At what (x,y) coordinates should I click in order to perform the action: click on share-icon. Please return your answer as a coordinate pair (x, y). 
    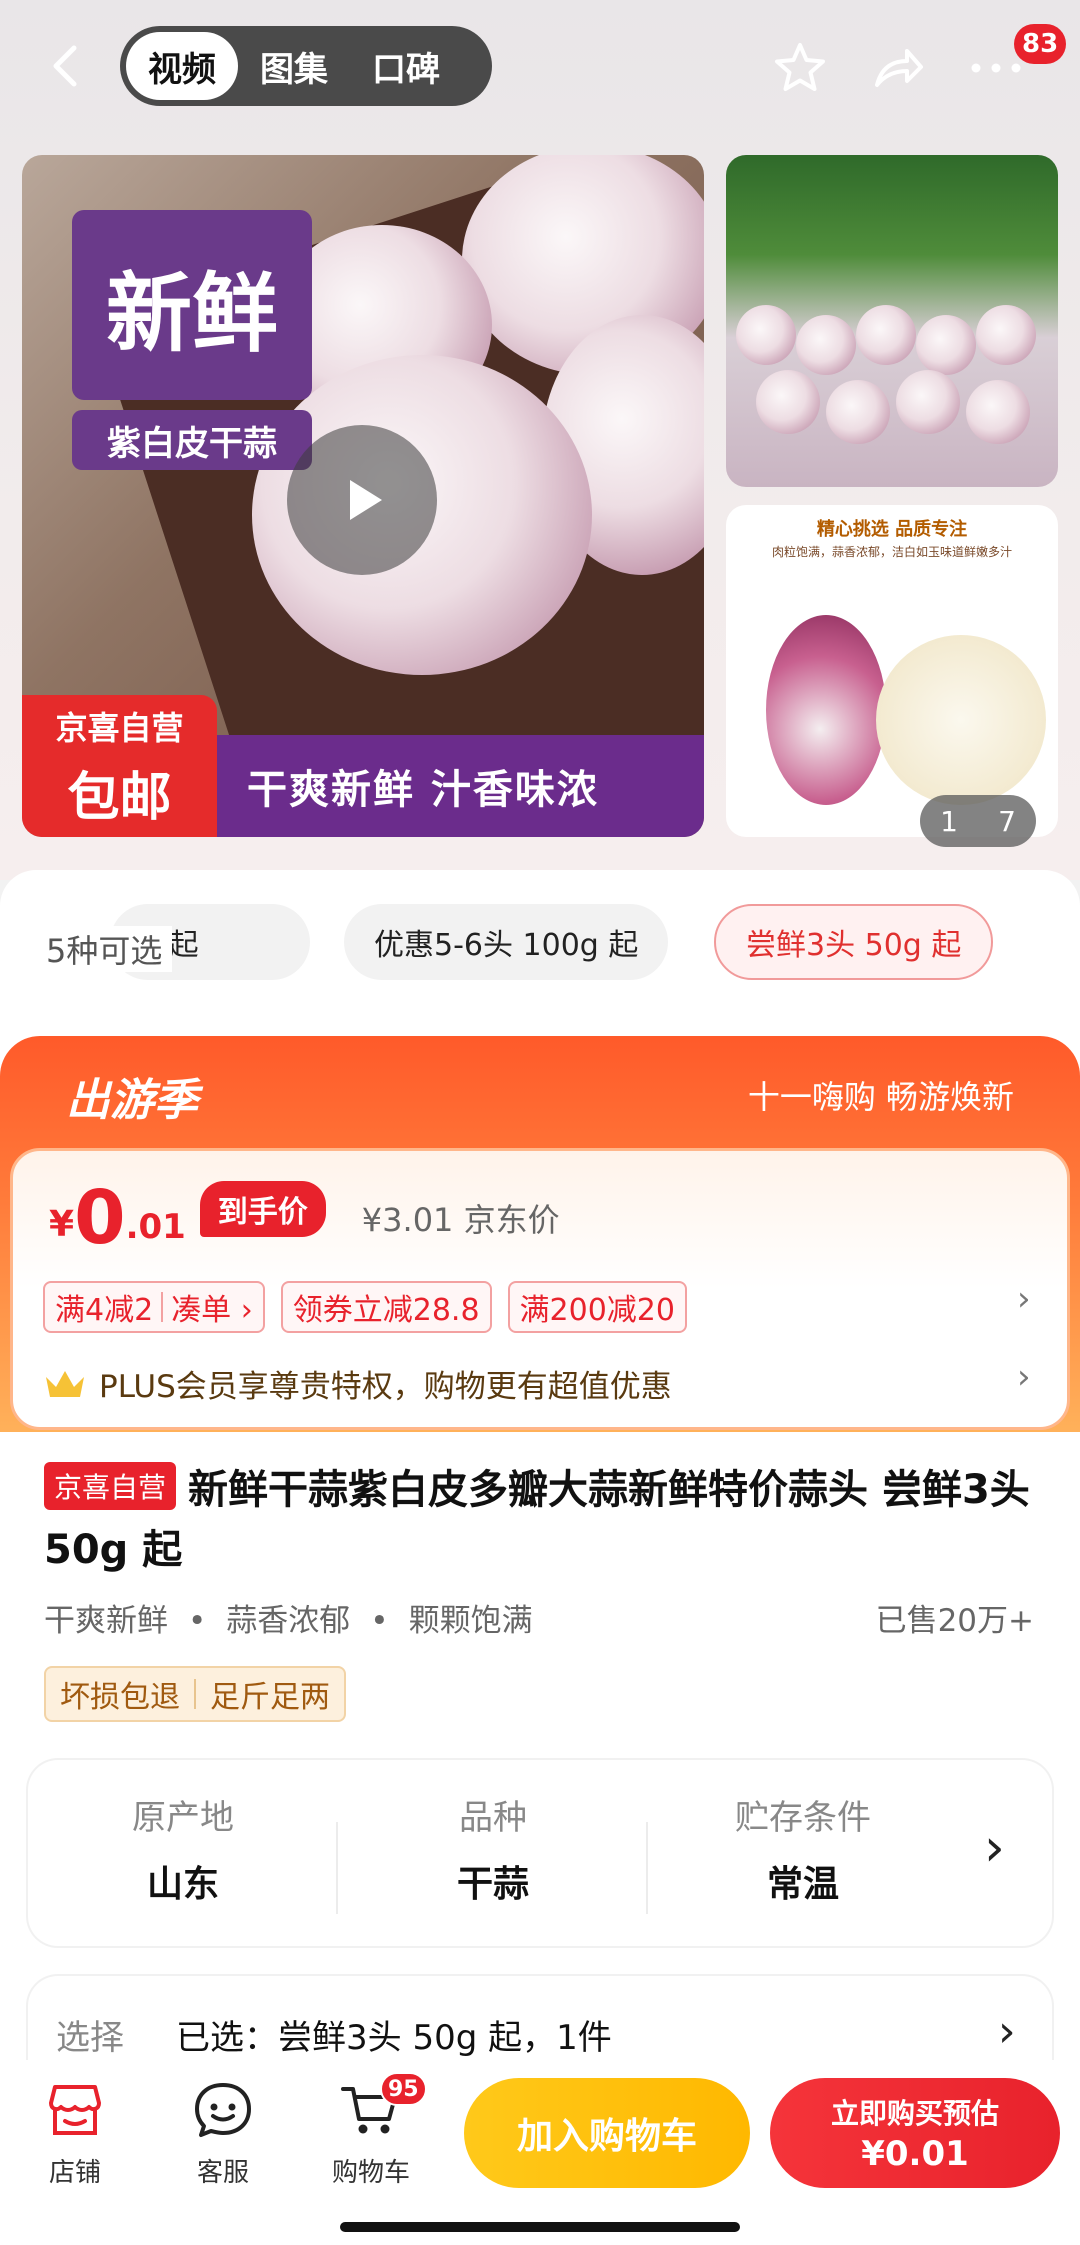
    Looking at the image, I should click on (899, 68).